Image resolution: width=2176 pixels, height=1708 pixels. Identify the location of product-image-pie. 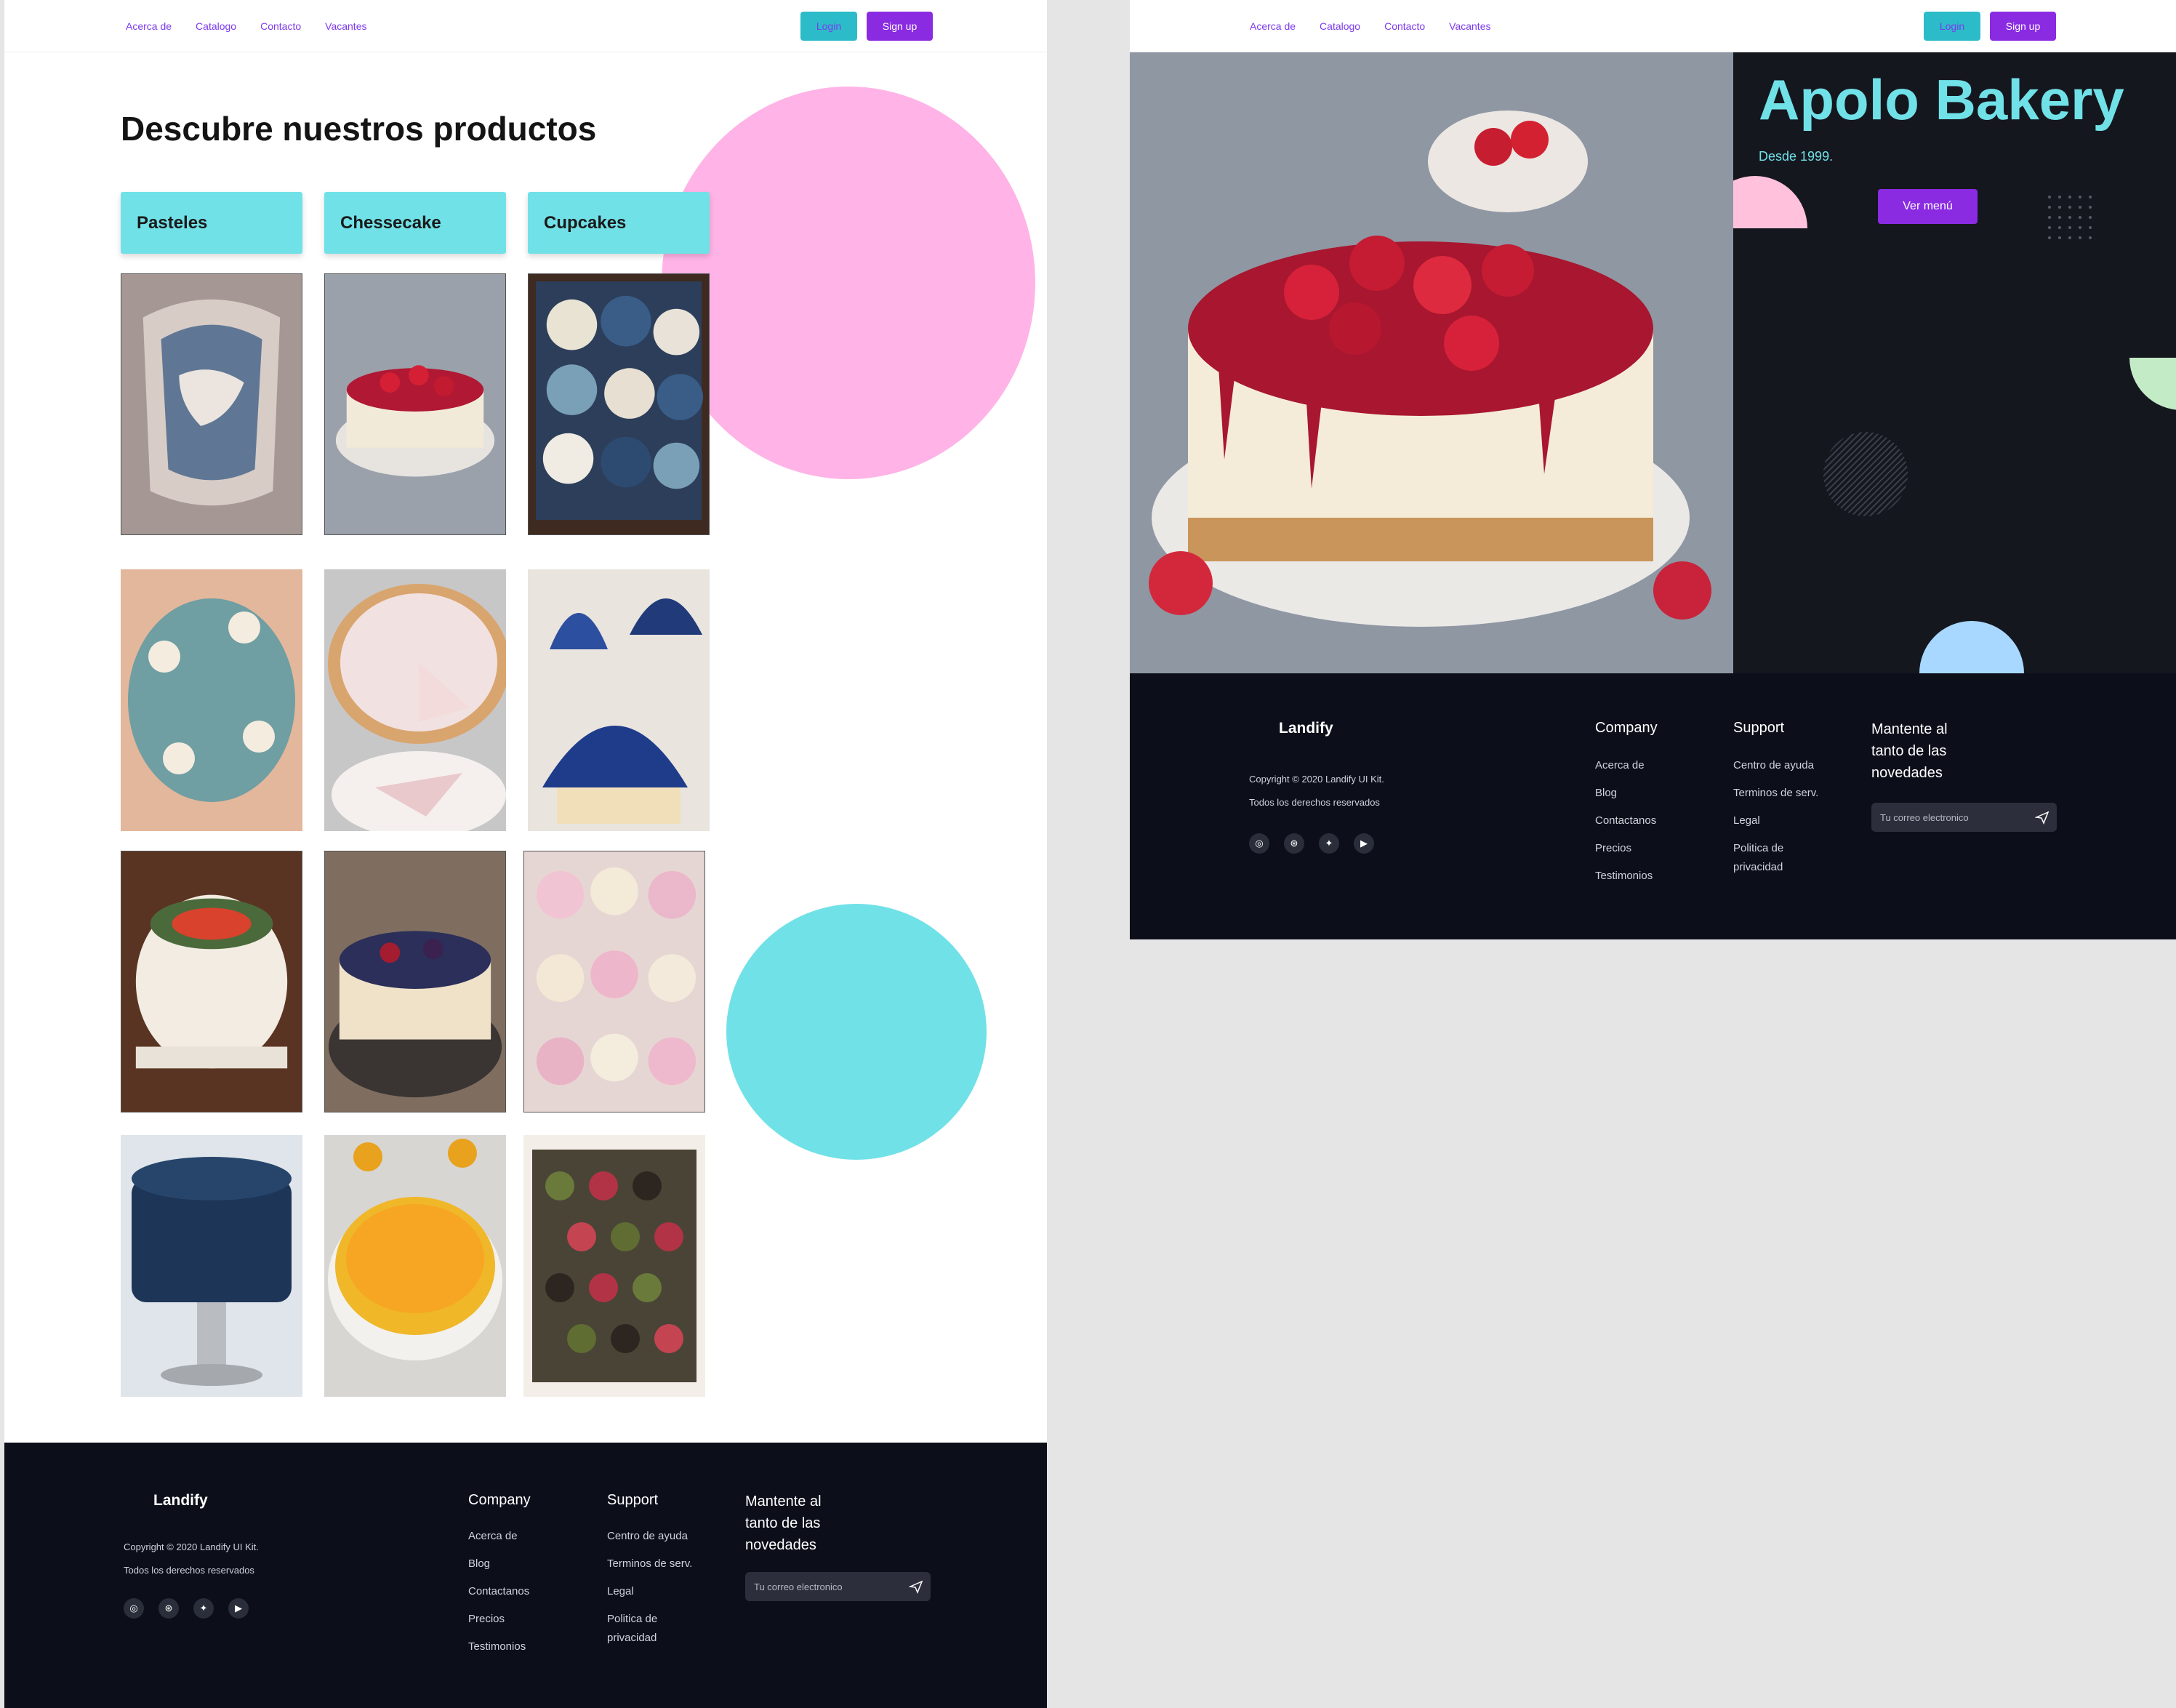
(415, 700).